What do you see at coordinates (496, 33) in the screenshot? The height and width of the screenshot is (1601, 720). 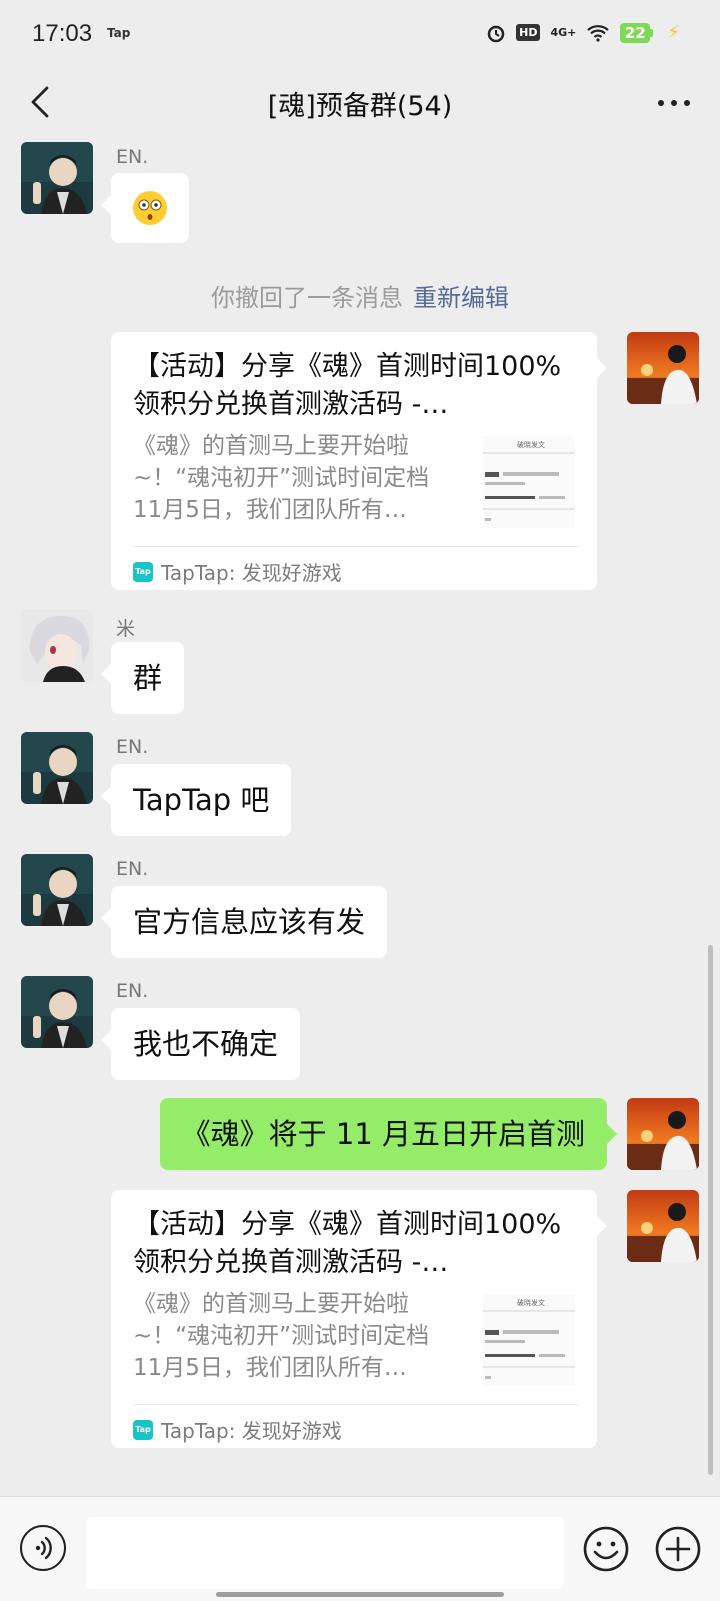 I see `alarm-icon` at bounding box center [496, 33].